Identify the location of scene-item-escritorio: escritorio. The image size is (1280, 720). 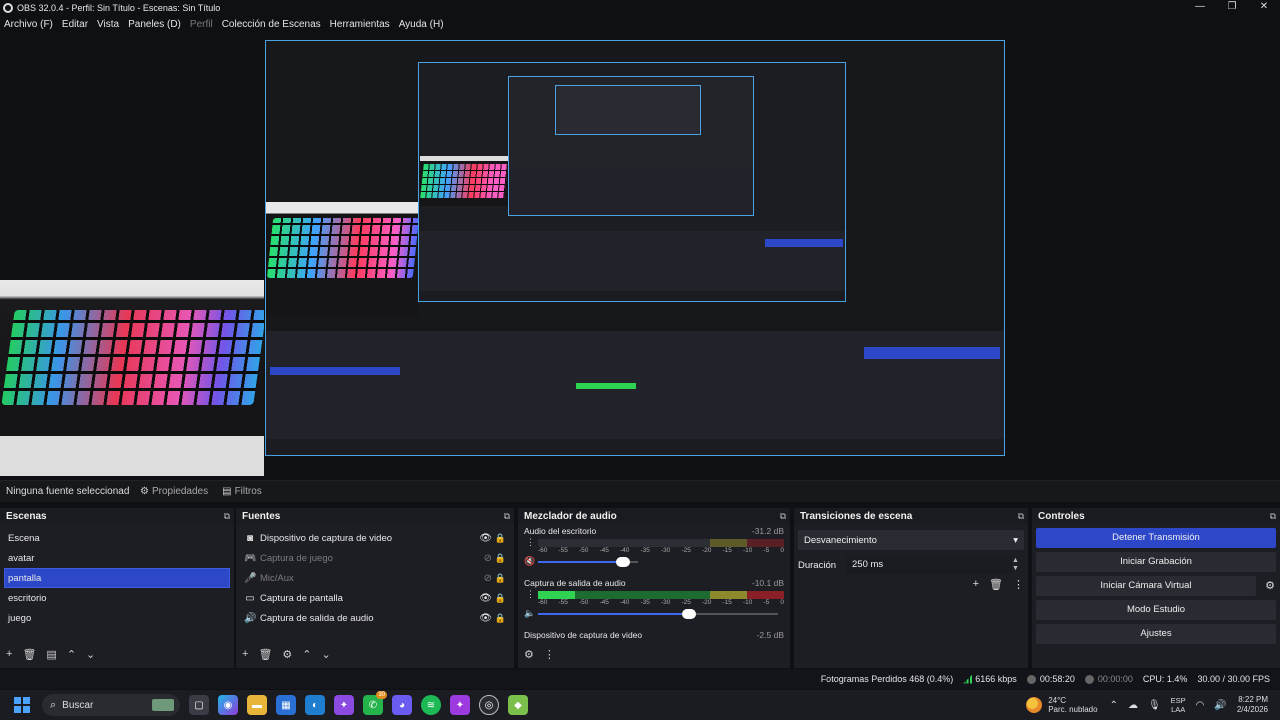
(117, 598).